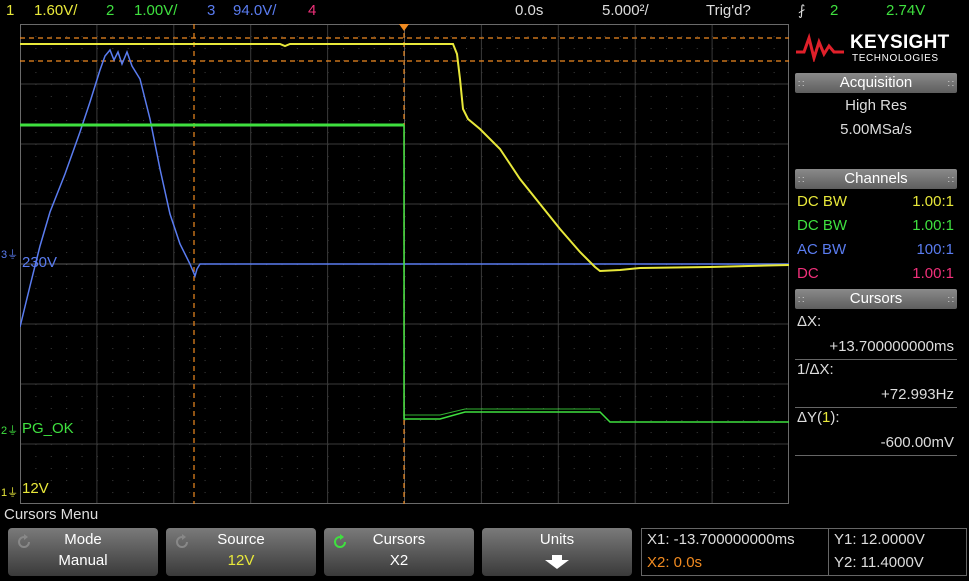  What do you see at coordinates (917, 442) in the screenshot?
I see `delta-y-value: -600.00mV` at bounding box center [917, 442].